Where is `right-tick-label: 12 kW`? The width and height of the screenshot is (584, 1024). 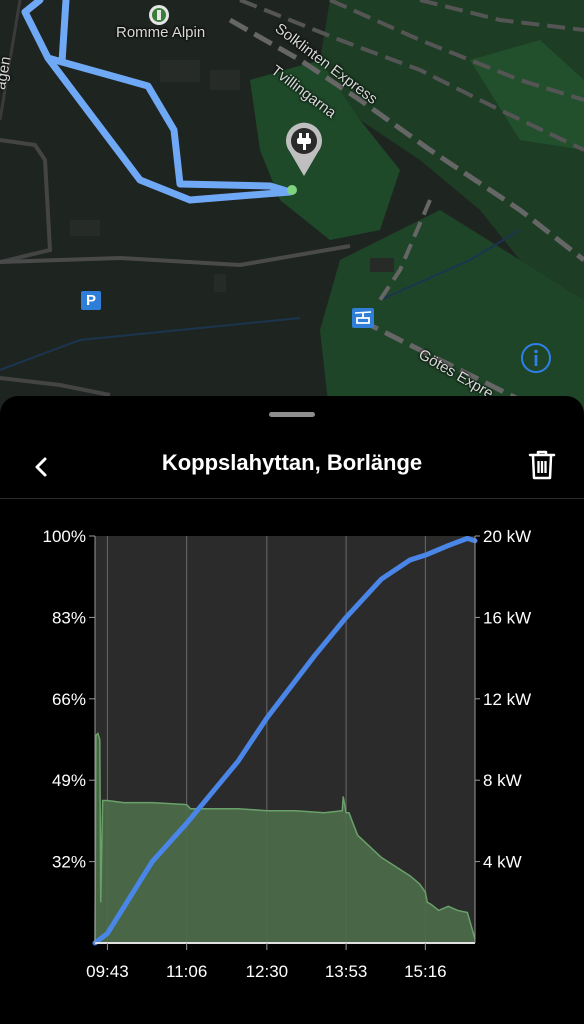
right-tick-label: 12 kW is located at coordinates (507, 699).